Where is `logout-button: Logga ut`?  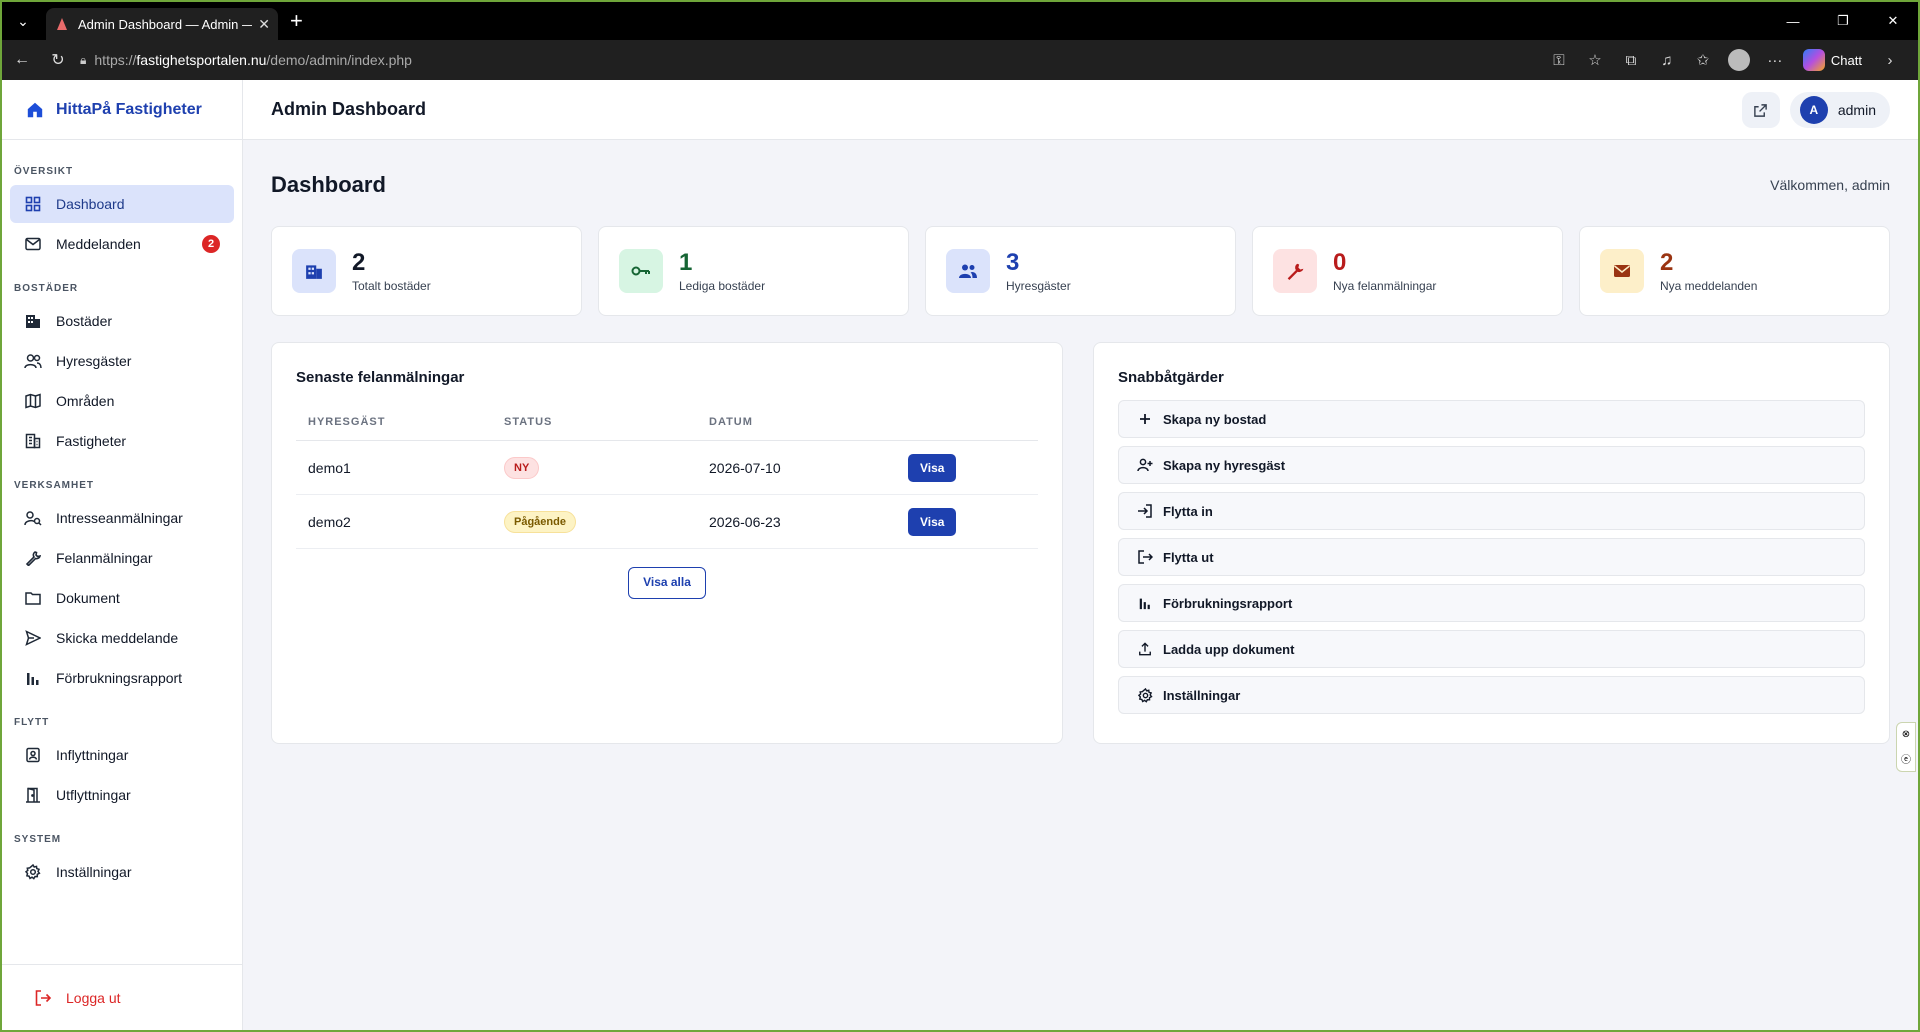 logout-button: Logga ut is located at coordinates (122, 997).